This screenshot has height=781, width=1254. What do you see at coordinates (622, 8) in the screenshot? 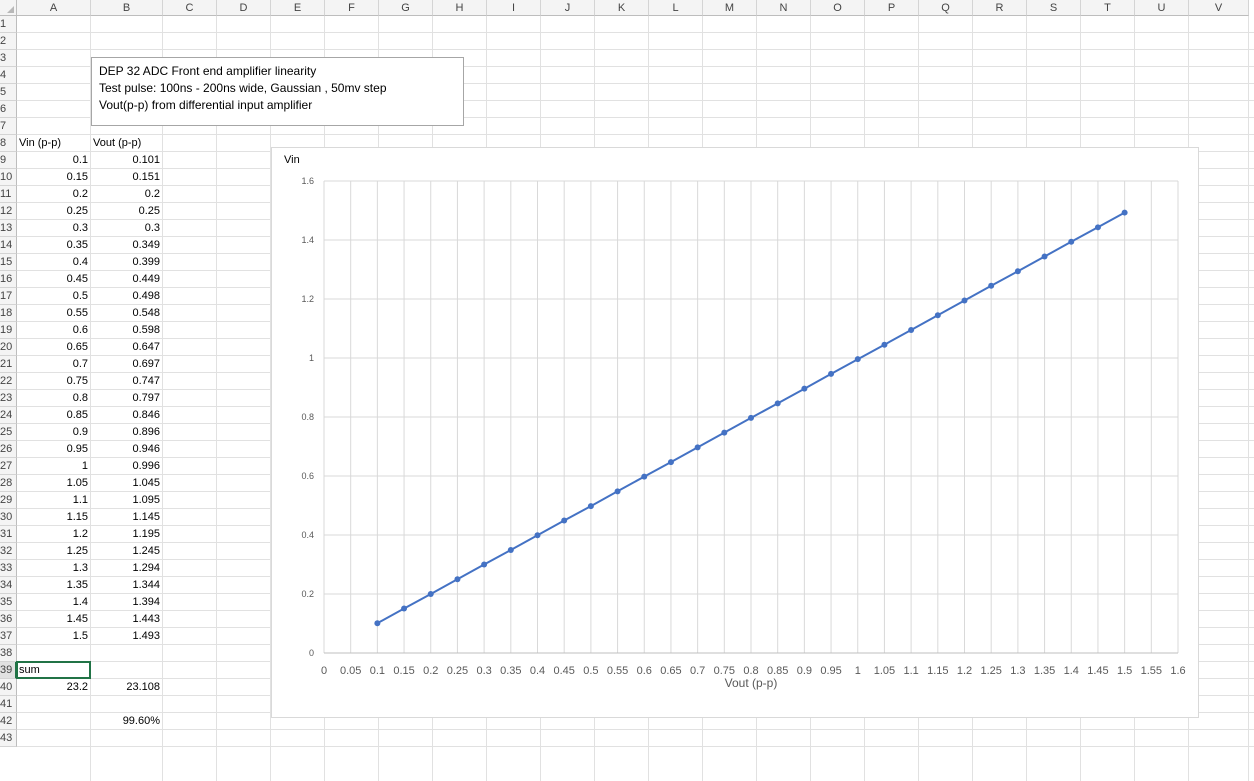
I see `column-header-k: K` at bounding box center [622, 8].